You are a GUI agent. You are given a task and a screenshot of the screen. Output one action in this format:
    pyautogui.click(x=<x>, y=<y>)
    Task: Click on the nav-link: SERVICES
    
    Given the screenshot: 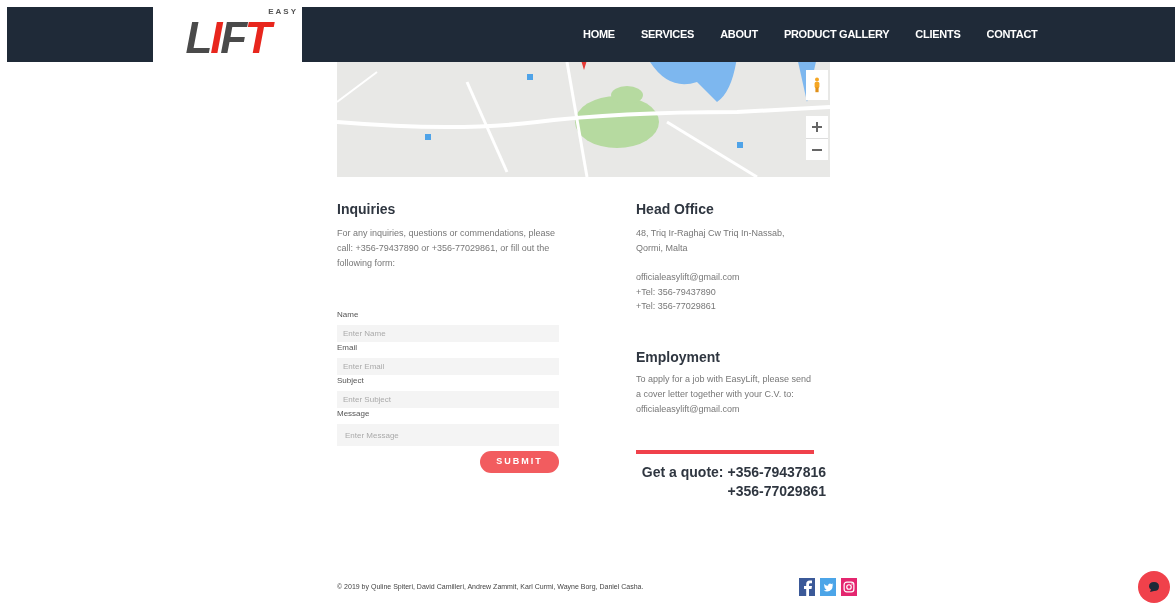 What is the action you would take?
    pyautogui.click(x=667, y=34)
    